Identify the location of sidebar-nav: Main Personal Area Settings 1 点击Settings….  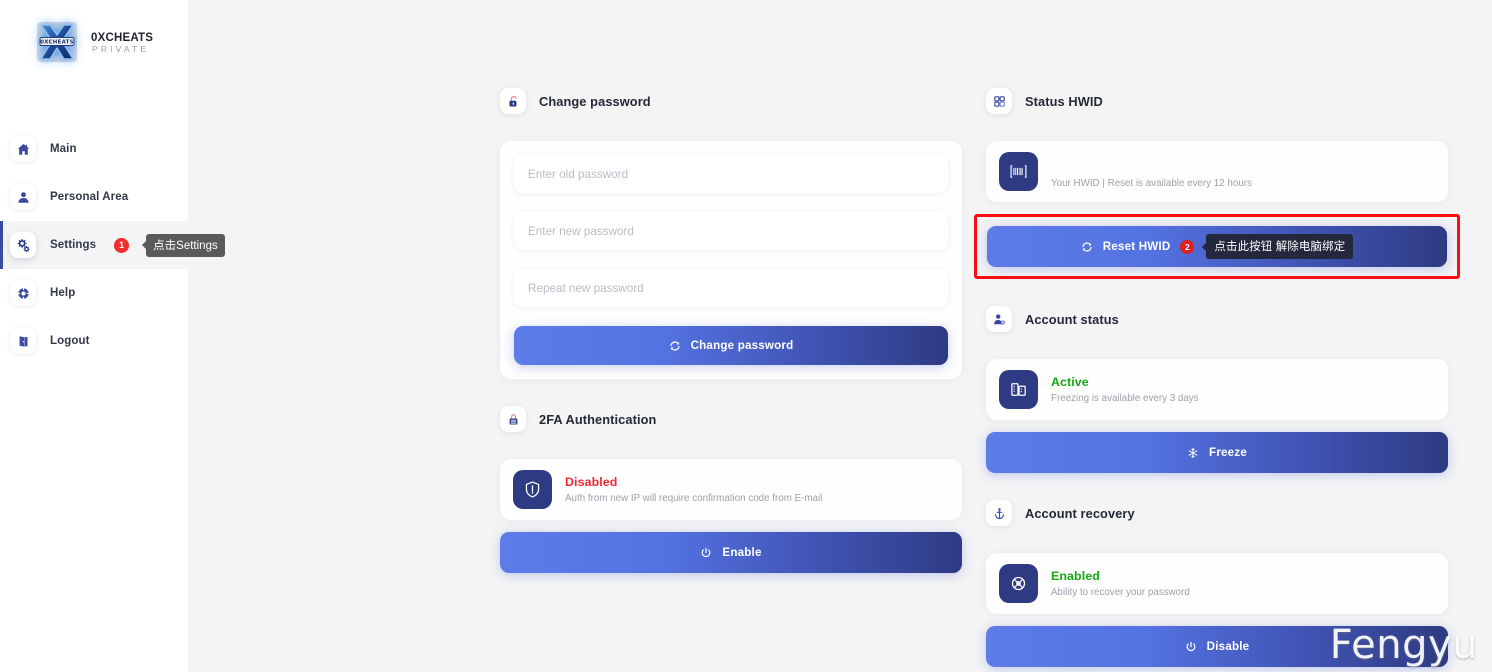
(112, 245).